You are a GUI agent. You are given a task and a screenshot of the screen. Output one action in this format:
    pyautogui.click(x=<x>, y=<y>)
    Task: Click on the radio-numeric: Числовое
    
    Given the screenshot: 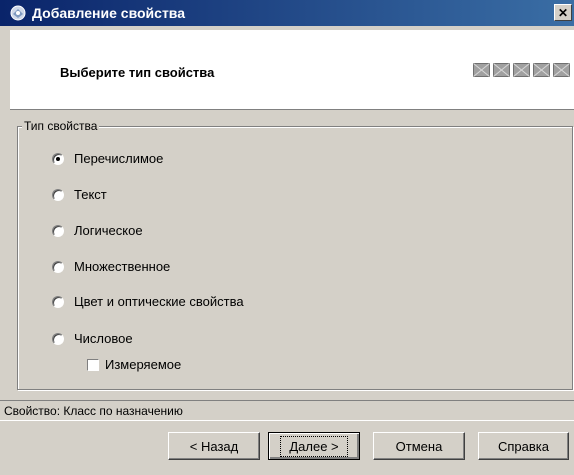 What is the action you would take?
    pyautogui.click(x=92, y=338)
    